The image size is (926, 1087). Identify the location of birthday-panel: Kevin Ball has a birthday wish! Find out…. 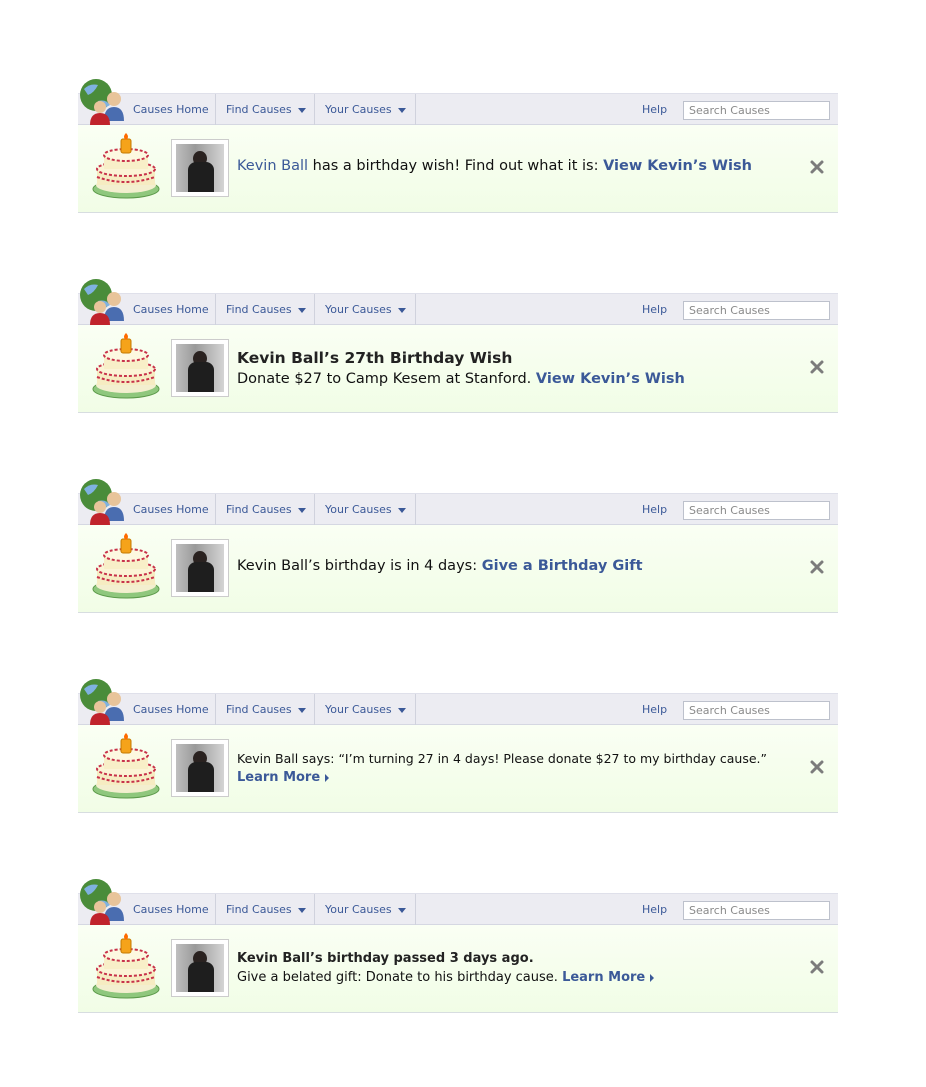
(458, 169).